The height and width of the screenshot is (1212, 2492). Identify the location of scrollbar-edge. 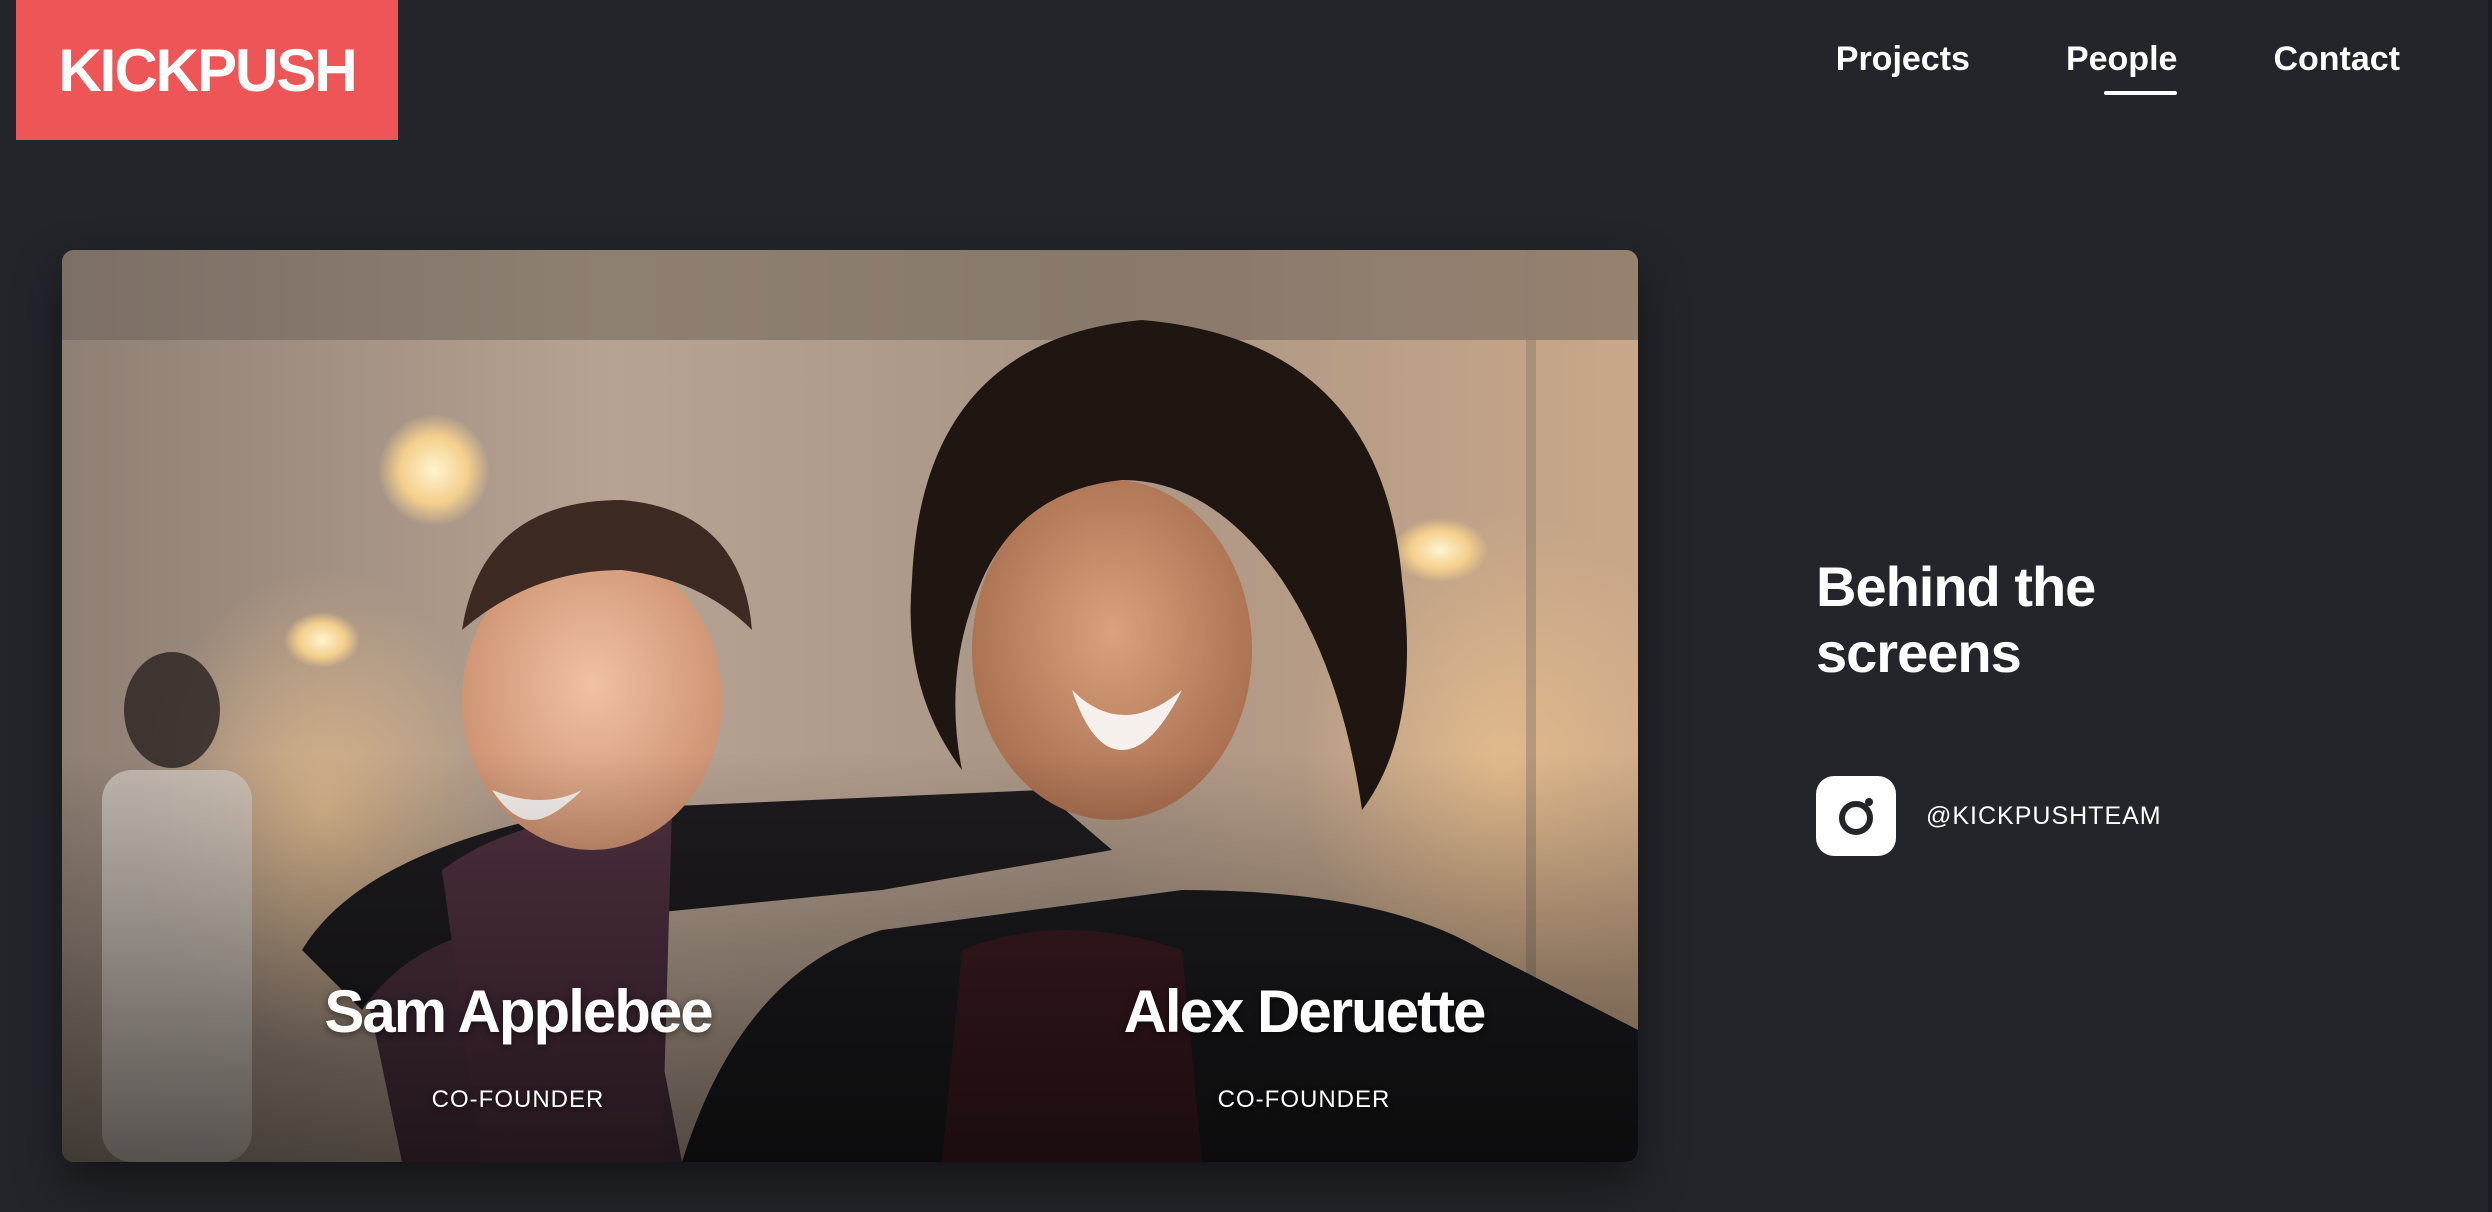
(2490, 606).